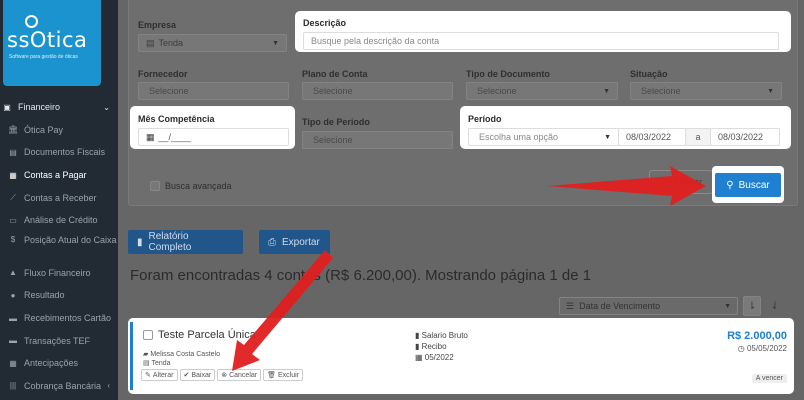 This screenshot has width=804, height=400. I want to click on chevron-down-icon: ⌄, so click(106, 107).